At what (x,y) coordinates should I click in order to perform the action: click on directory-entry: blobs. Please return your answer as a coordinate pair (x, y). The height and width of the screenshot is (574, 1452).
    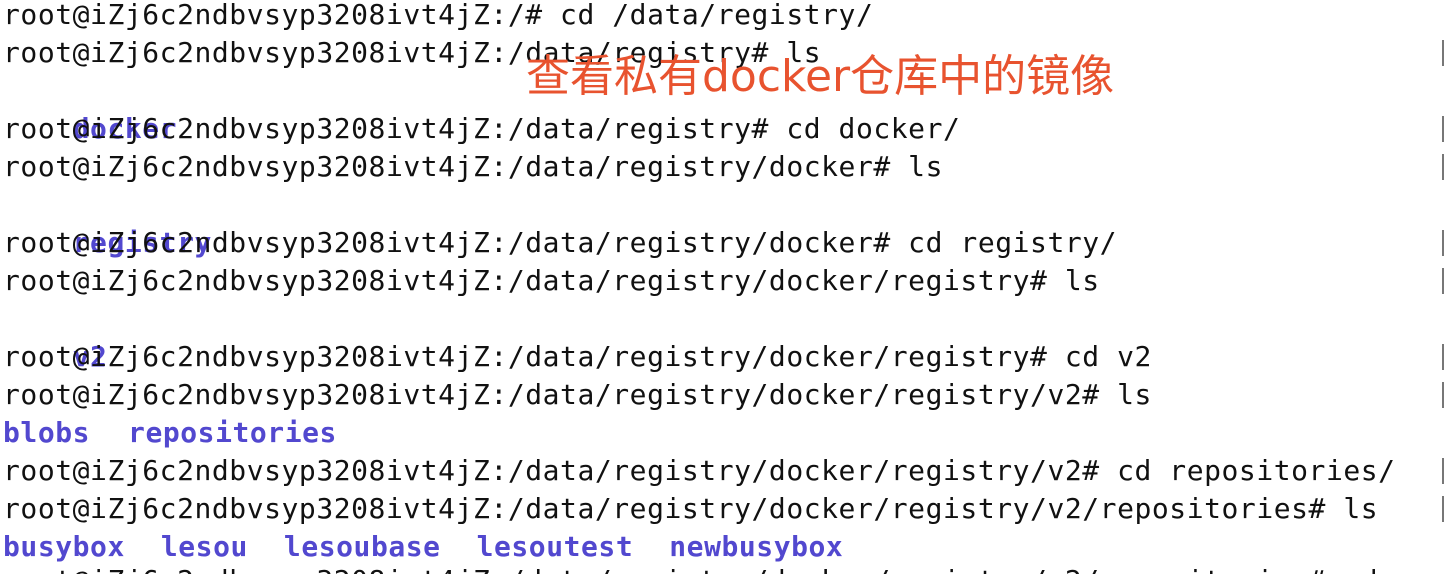
    Looking at the image, I should click on (47, 432).